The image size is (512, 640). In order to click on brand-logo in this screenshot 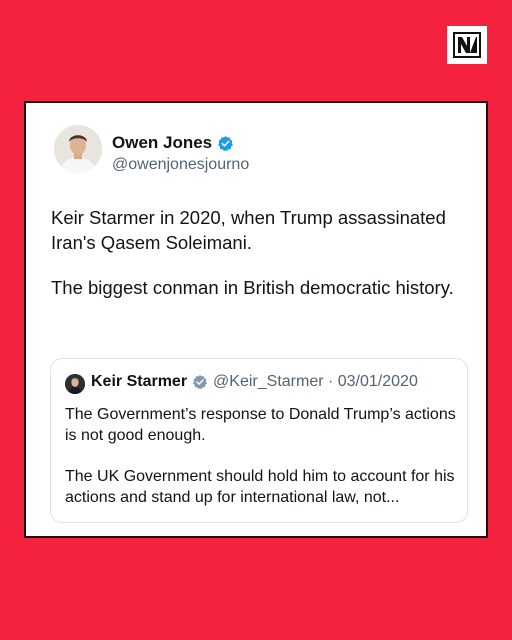, I will do `click(467, 45)`.